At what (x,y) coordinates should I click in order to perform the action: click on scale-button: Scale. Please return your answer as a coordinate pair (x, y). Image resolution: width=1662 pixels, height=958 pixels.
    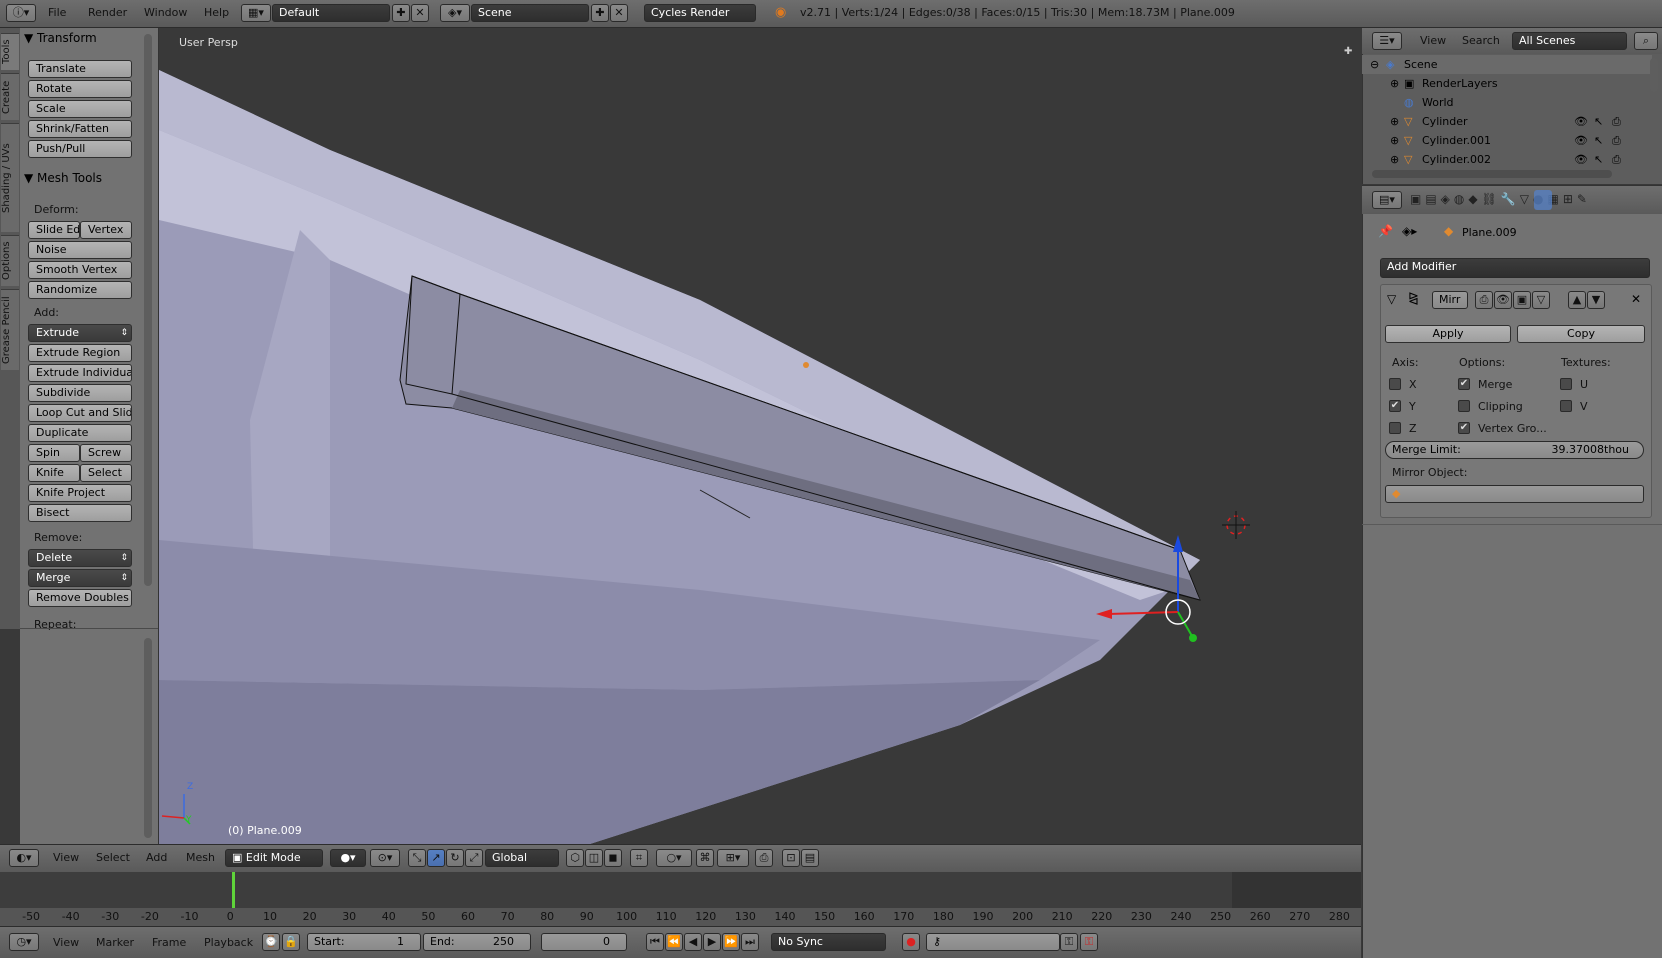
    Looking at the image, I should click on (80, 109).